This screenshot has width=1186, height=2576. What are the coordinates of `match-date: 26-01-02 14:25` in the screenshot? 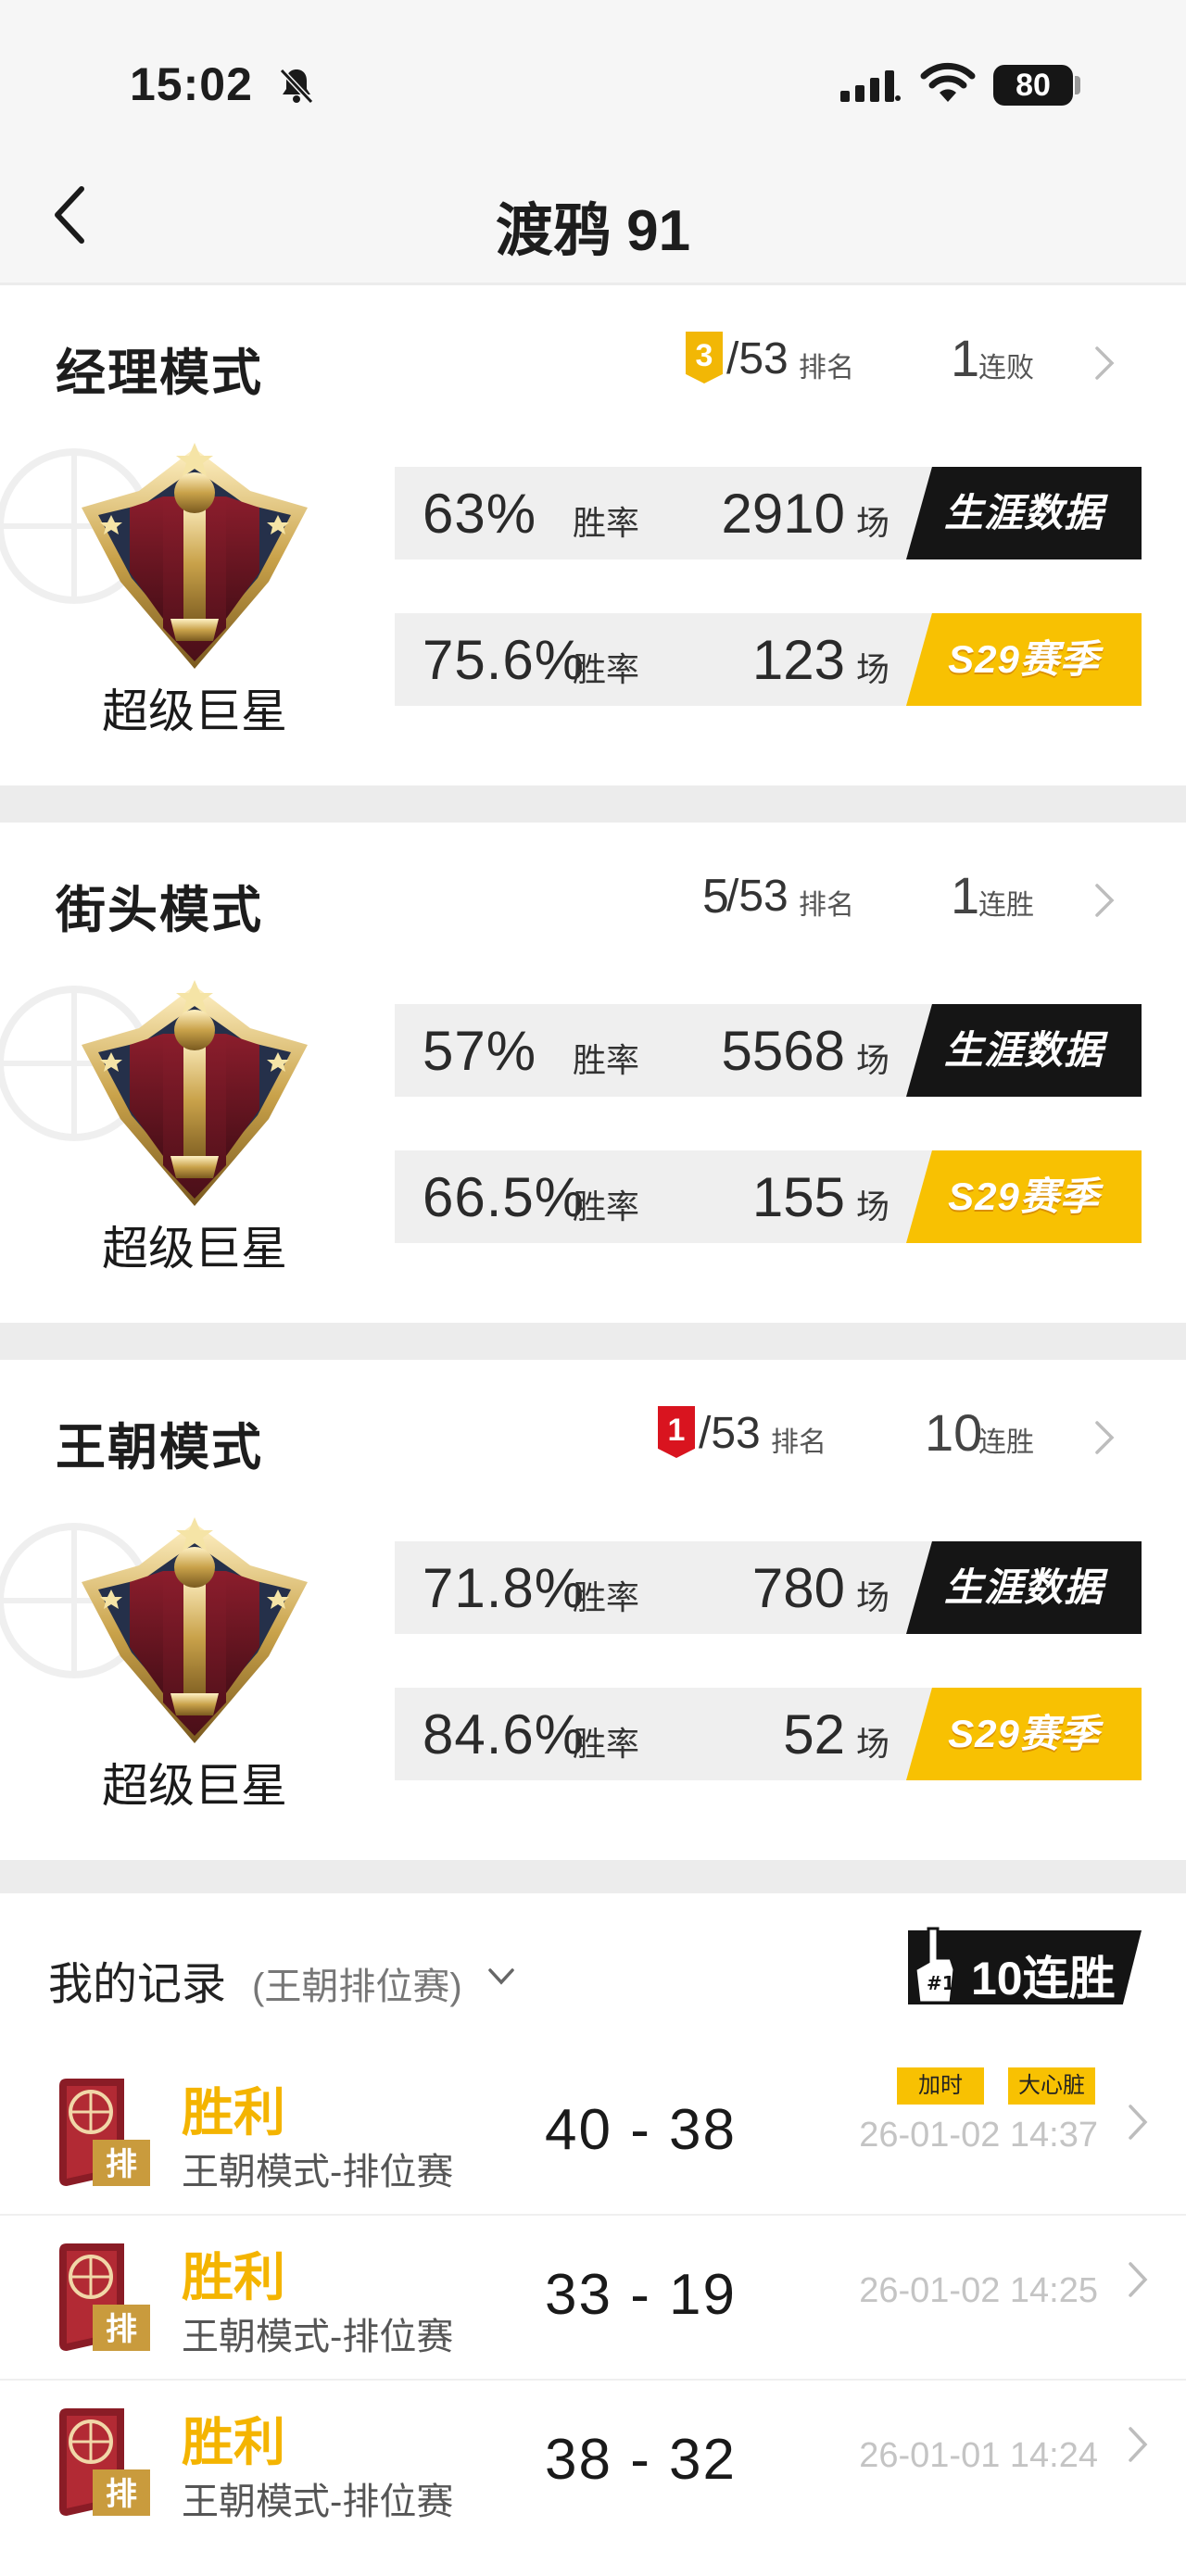 It's located at (978, 2290).